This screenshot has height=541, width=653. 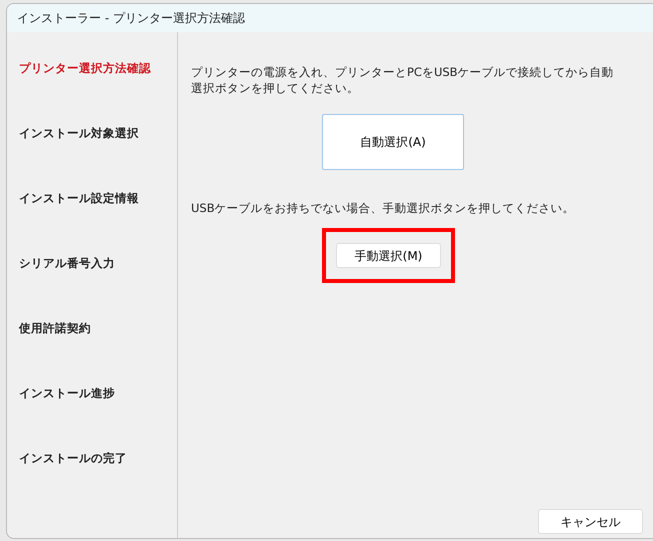 I want to click on sidebar-step: インストール設定情報, so click(x=79, y=198).